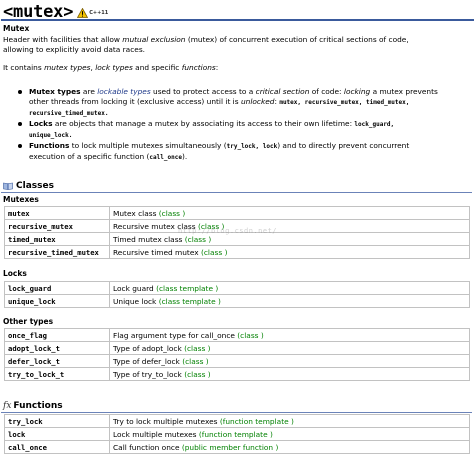 This screenshot has height=456, width=474. Describe the element at coordinates (35, 186) in the screenshot. I see `section-title: Classes` at that location.